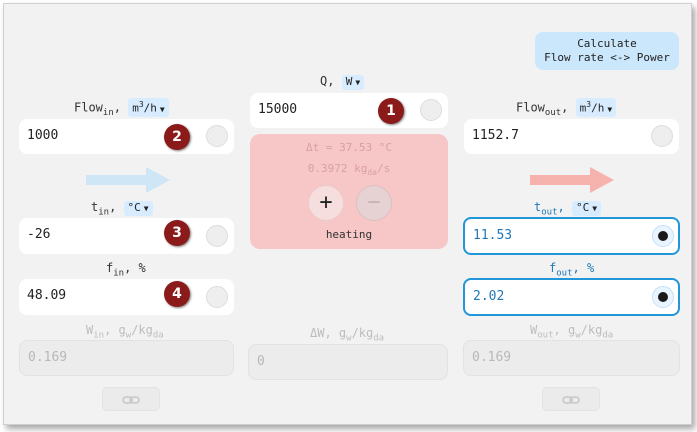 The image size is (697, 432). Describe the element at coordinates (47, 295) in the screenshot. I see `f-in-value: 48.09` at that location.